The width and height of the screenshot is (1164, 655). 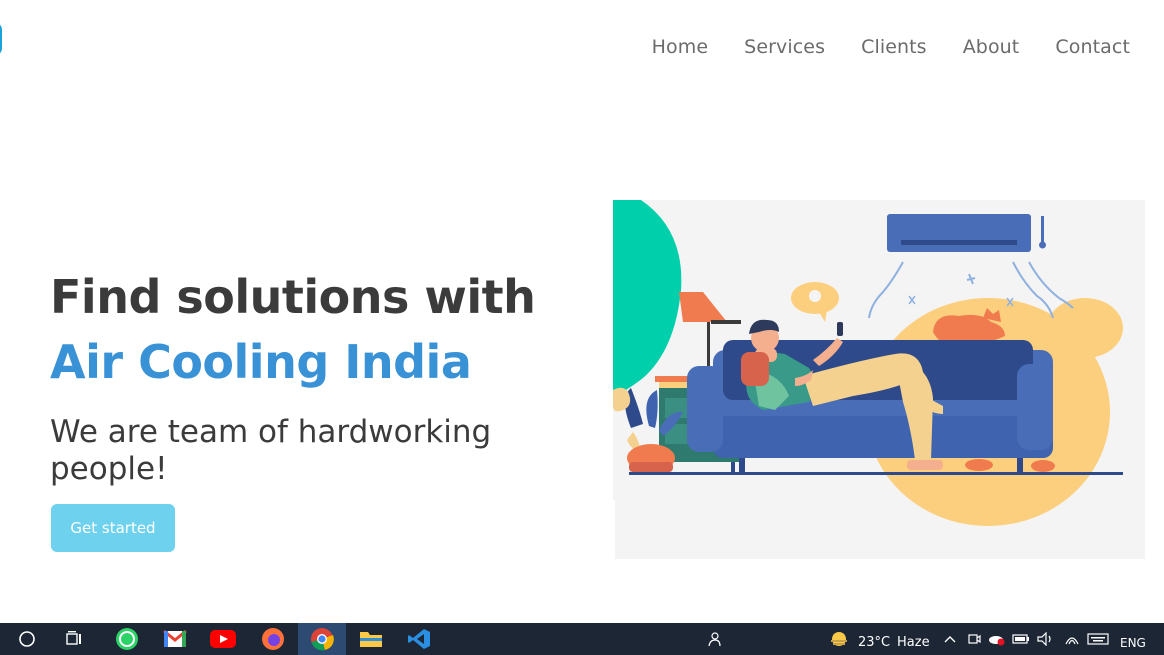 What do you see at coordinates (1098, 639) in the screenshot?
I see `keyboard-icon` at bounding box center [1098, 639].